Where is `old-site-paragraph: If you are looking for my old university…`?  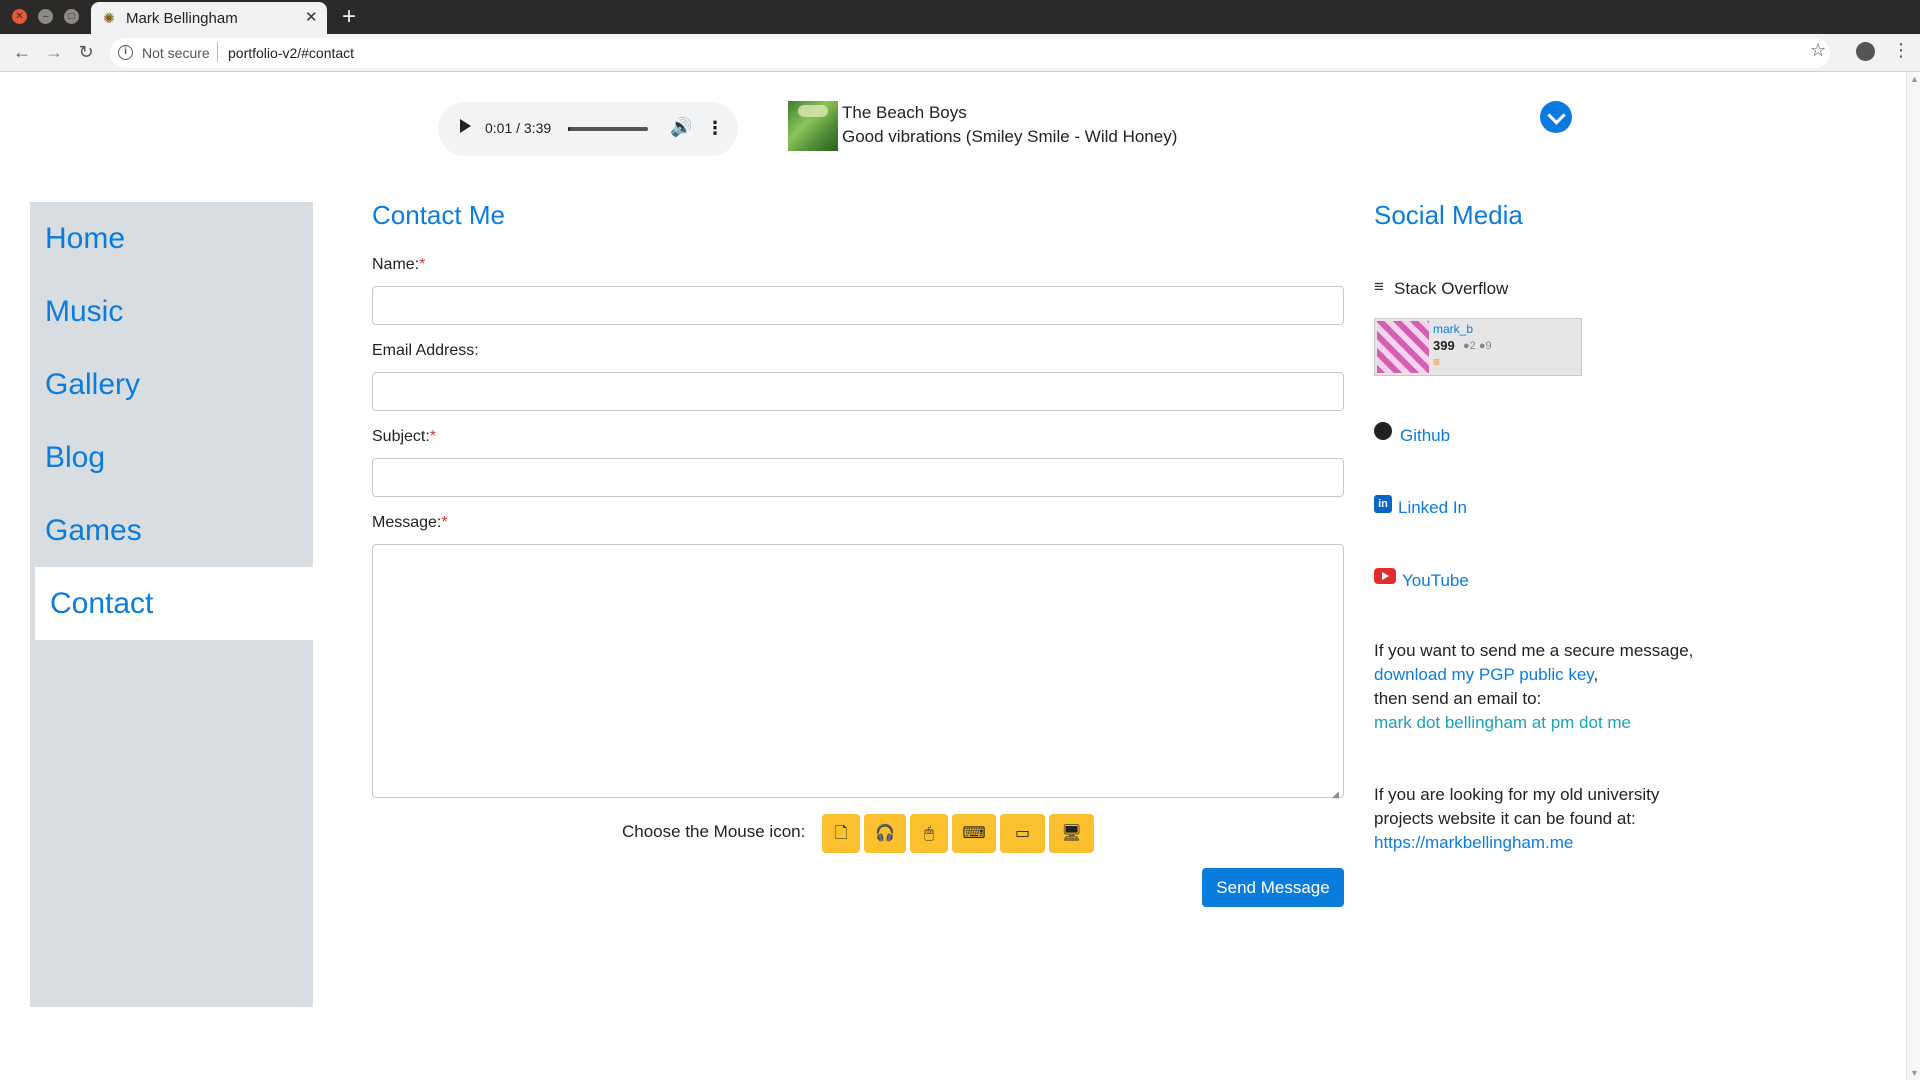
old-site-paragraph: If you are looking for my old university… is located at coordinates (1516, 819).